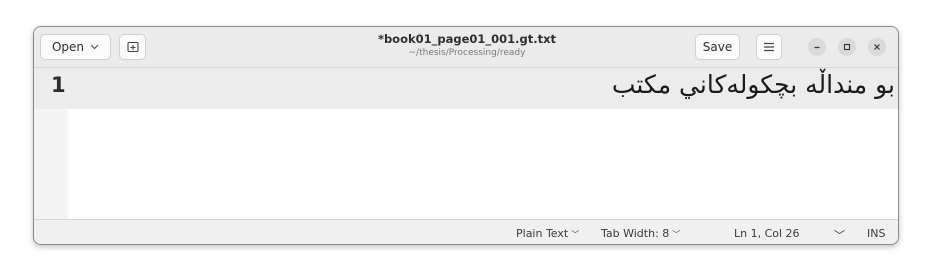  I want to click on maximize-icon, so click(847, 47).